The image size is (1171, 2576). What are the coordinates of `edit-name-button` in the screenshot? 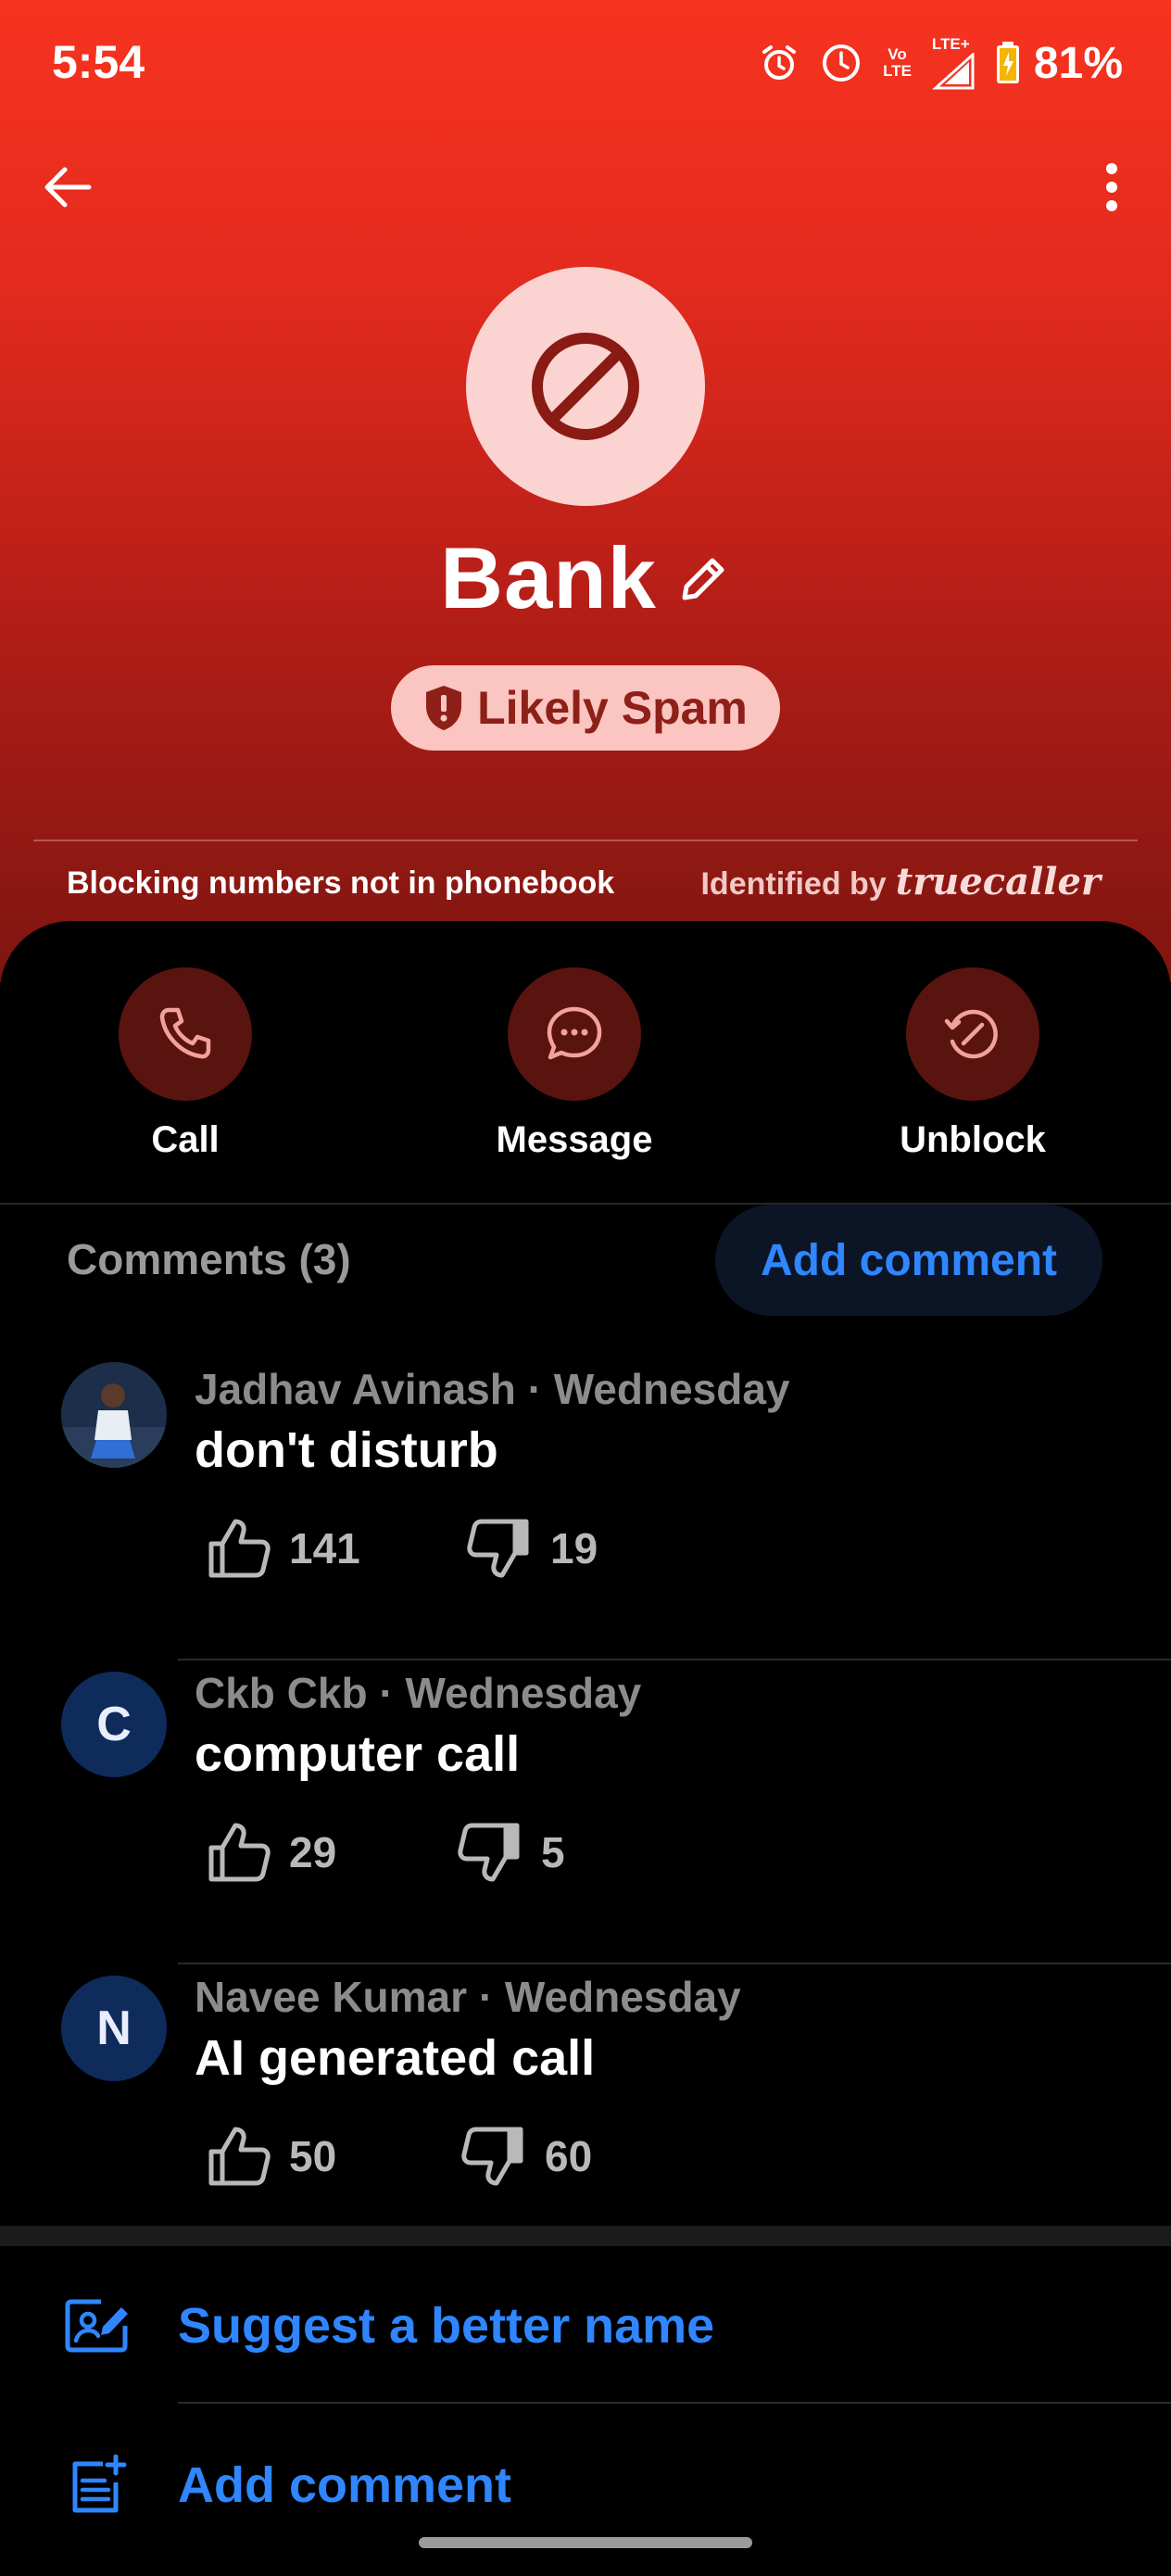 It's located at (704, 578).